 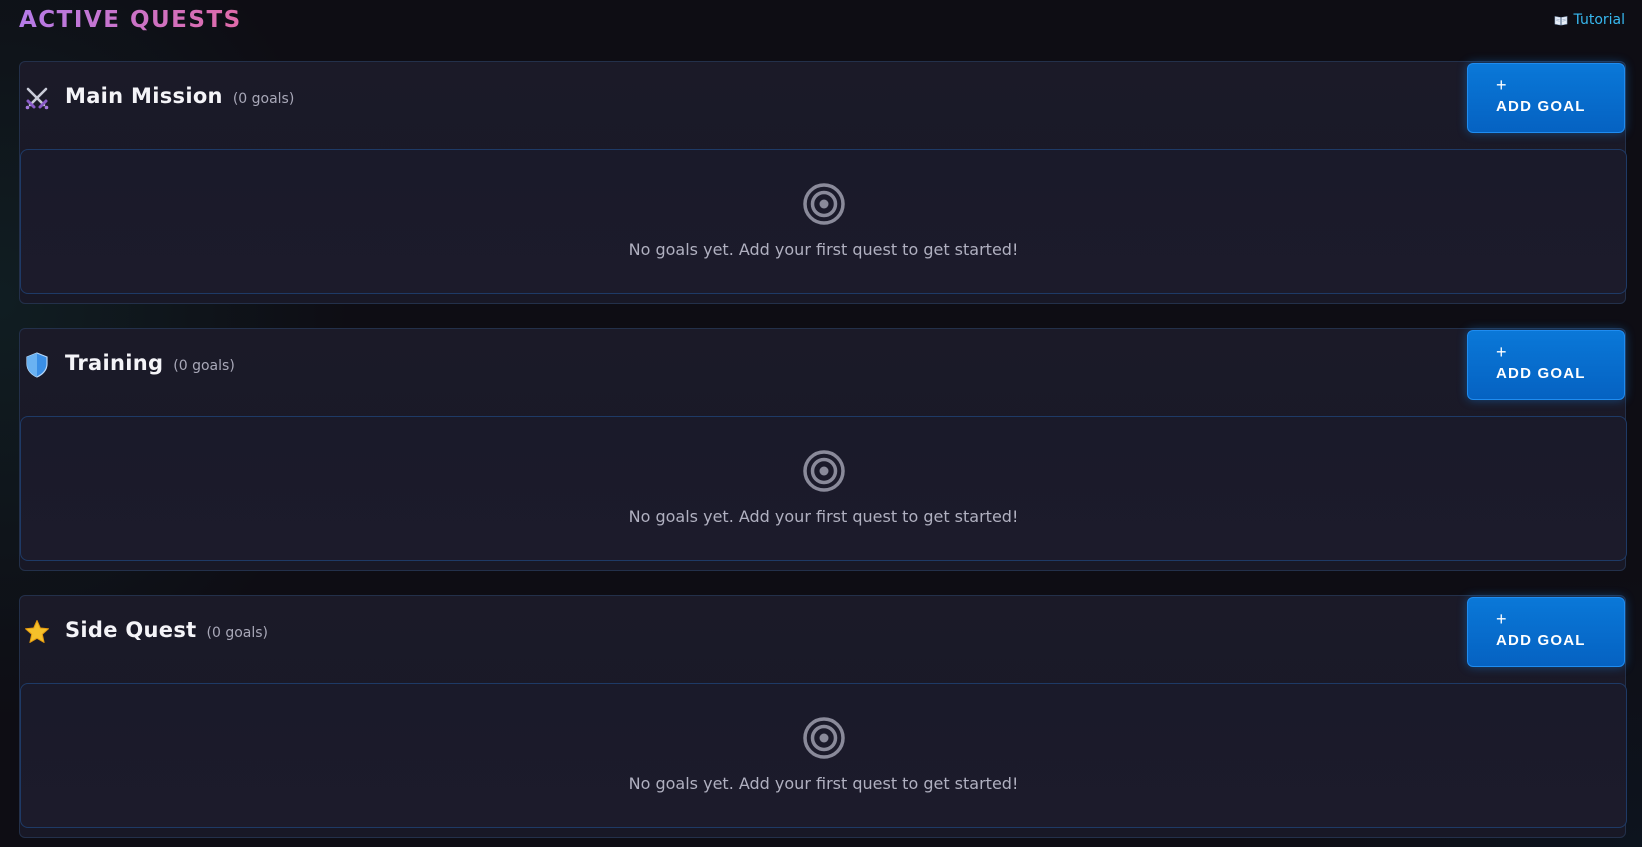 I want to click on section-title: Main Mission (0 goals), so click(x=179, y=96).